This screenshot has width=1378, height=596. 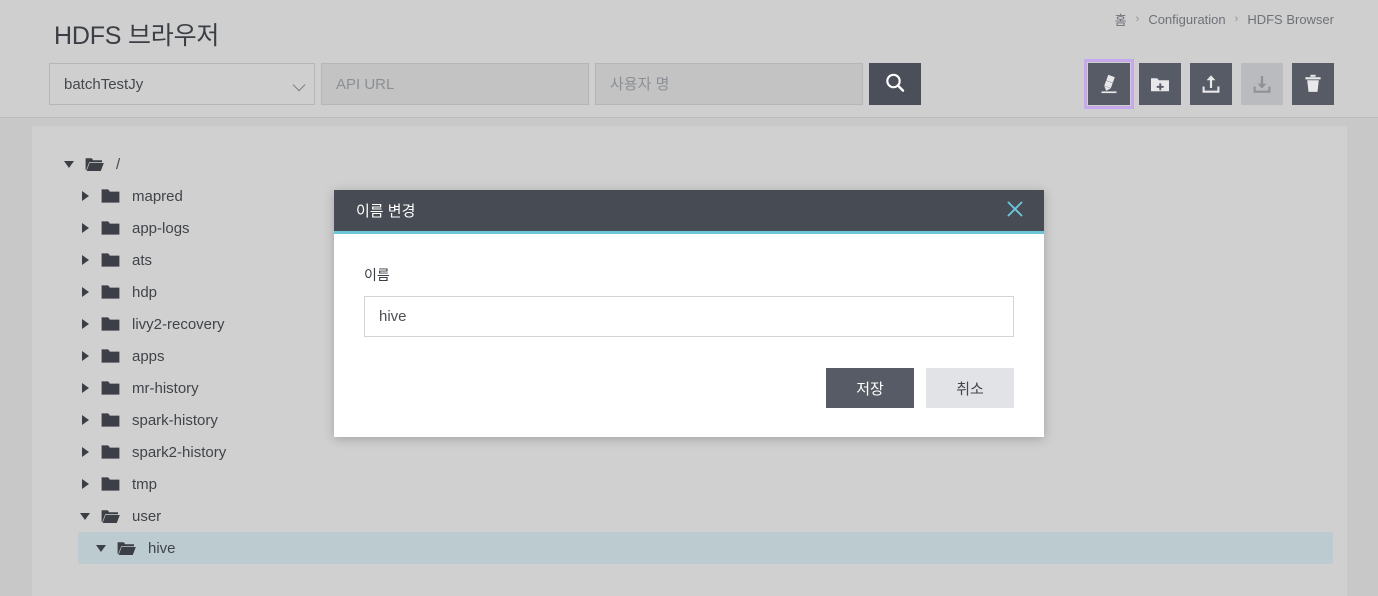 I want to click on cluster-select: batchTestJy, so click(x=182, y=84).